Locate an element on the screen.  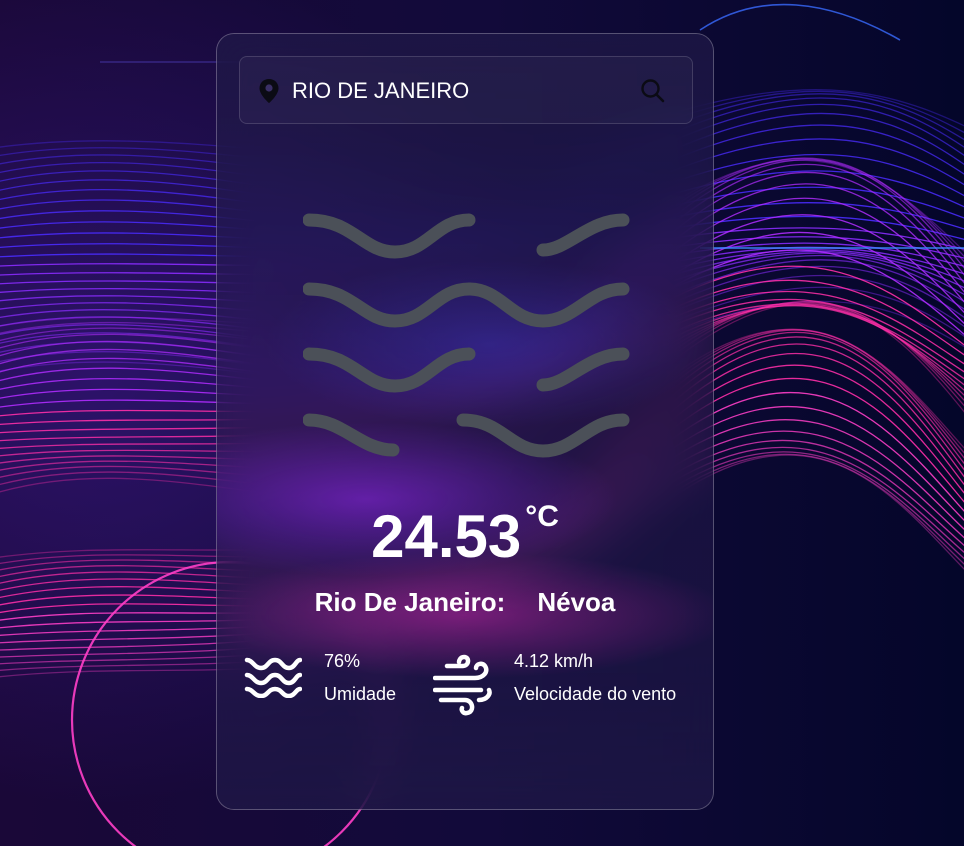
weather-description: Rio De Janeiro: Névoa is located at coordinates (465, 602).